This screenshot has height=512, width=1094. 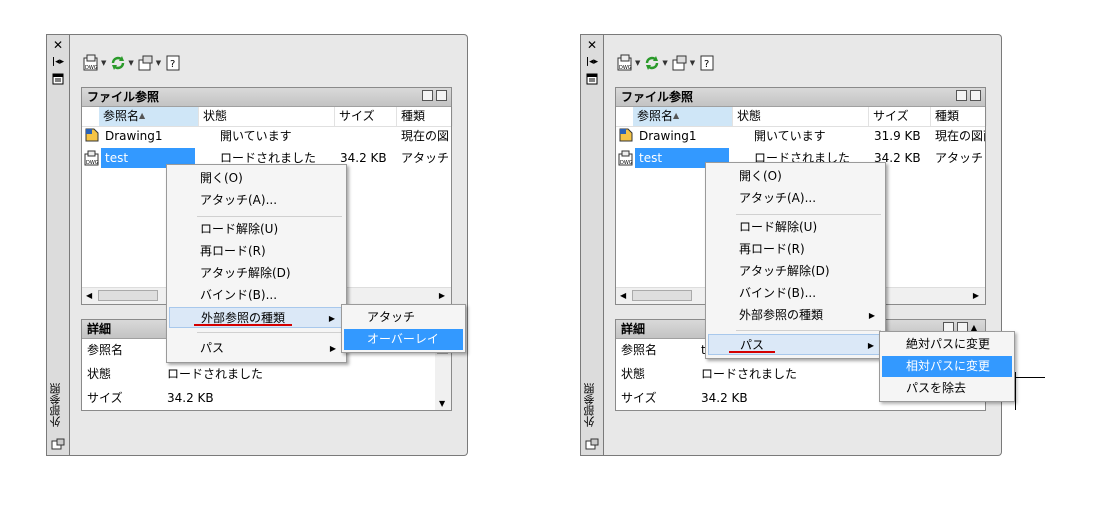 I want to click on detail-value: 34.2 KB, so click(x=190, y=398).